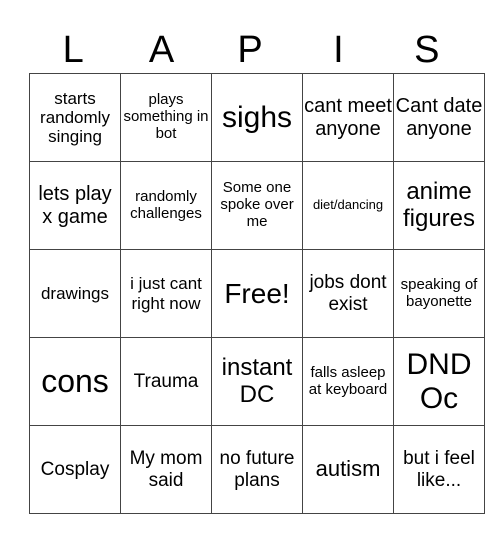 This screenshot has height=544, width=500. Describe the element at coordinates (166, 117) in the screenshot. I see `bingo-cell: plays something in bot` at that location.